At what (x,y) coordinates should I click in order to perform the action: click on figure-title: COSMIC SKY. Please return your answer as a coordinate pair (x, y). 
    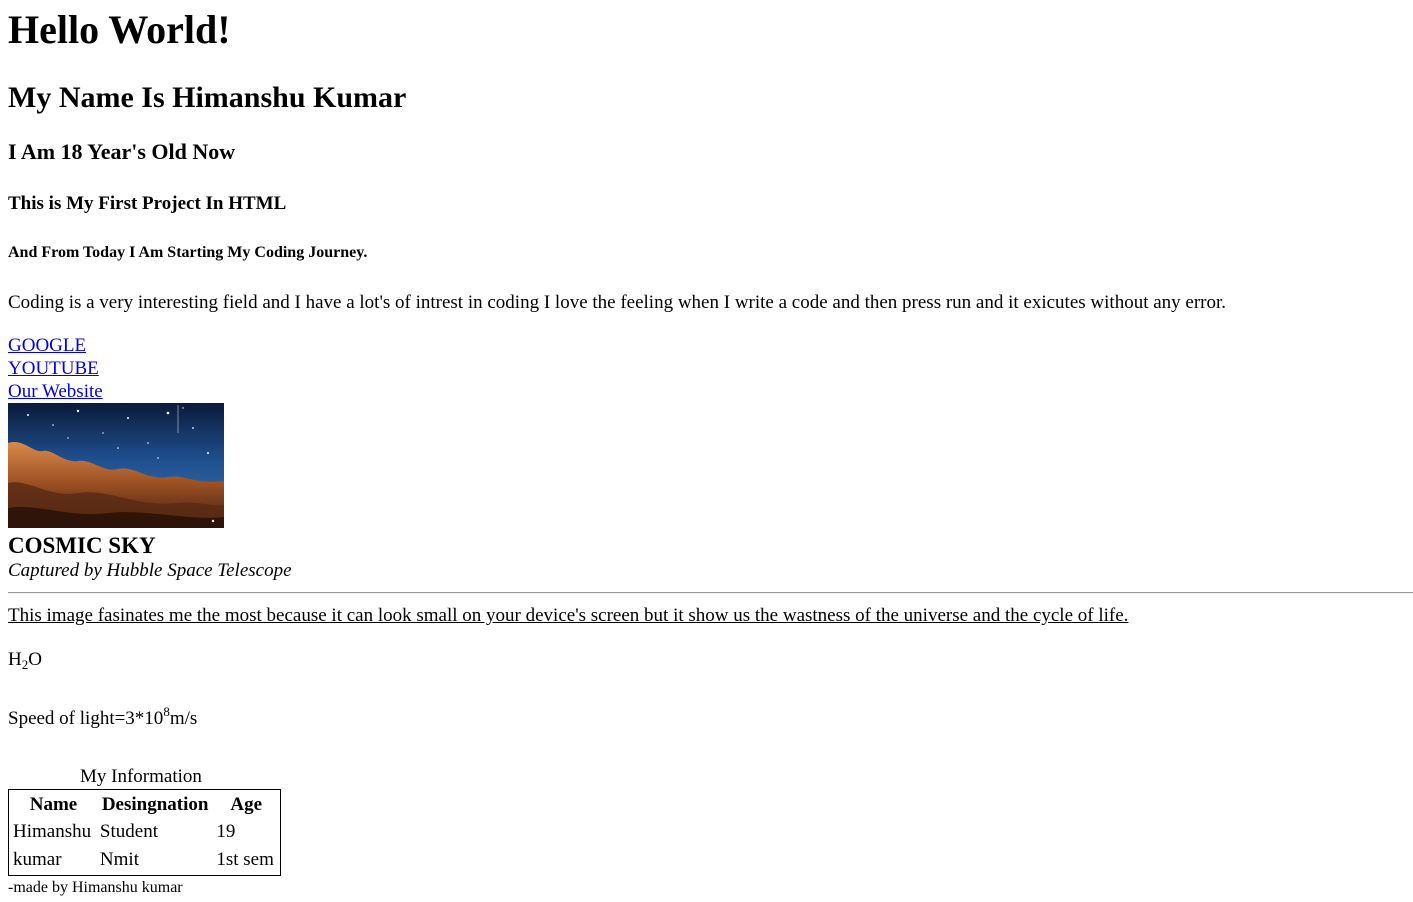
    Looking at the image, I should click on (82, 545).